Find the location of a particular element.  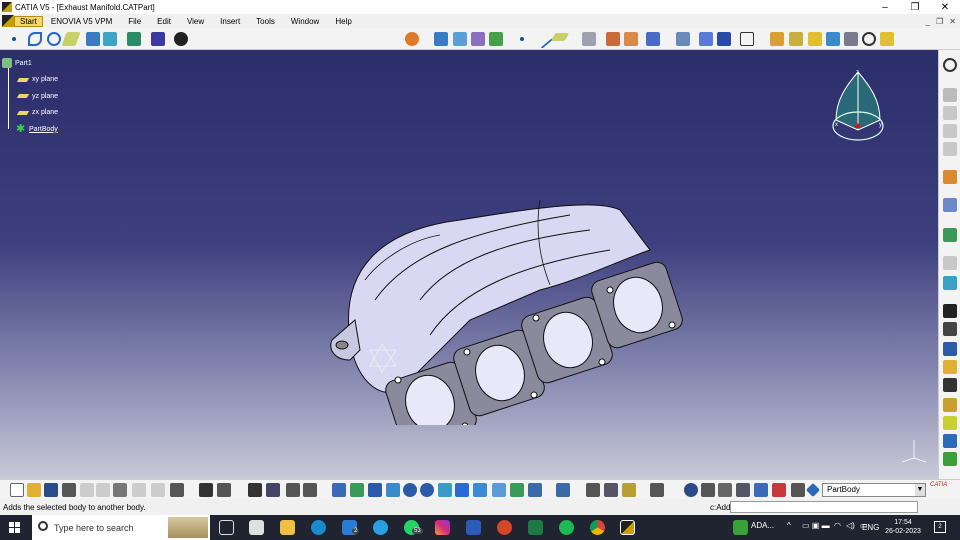

whats-this-icon is located at coordinates (177, 490).